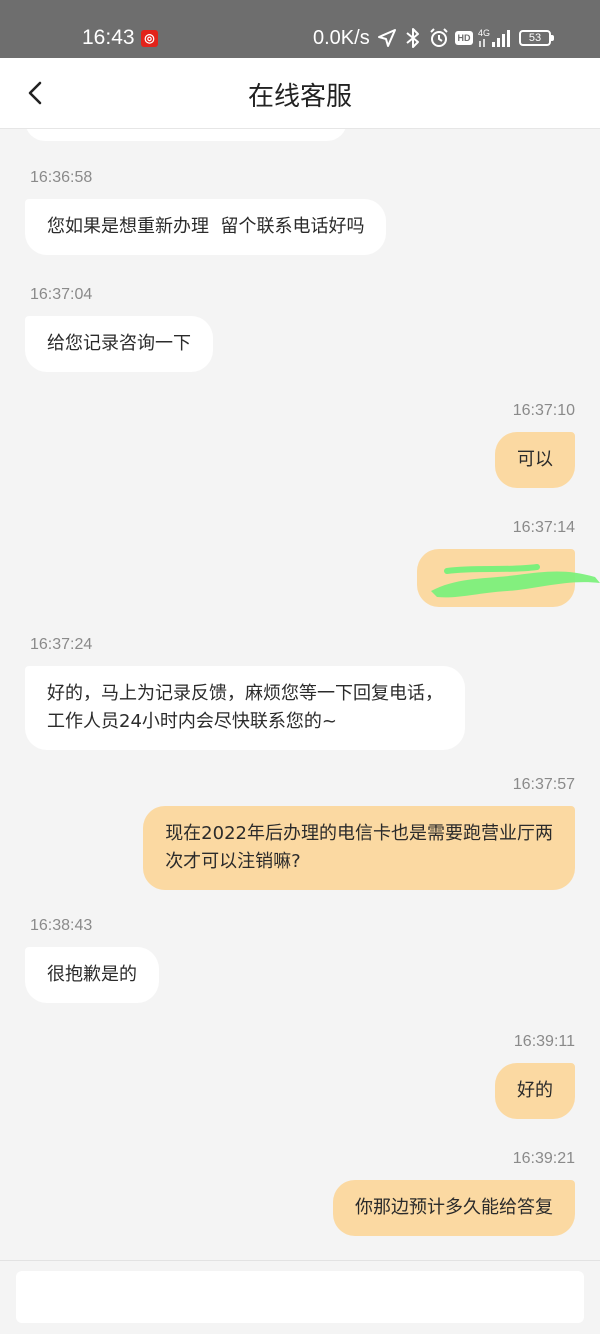 The height and width of the screenshot is (1334, 600). What do you see at coordinates (206, 227) in the screenshot?
I see `agent-message: 您如果是想重新办理 留个联系电话好吗` at bounding box center [206, 227].